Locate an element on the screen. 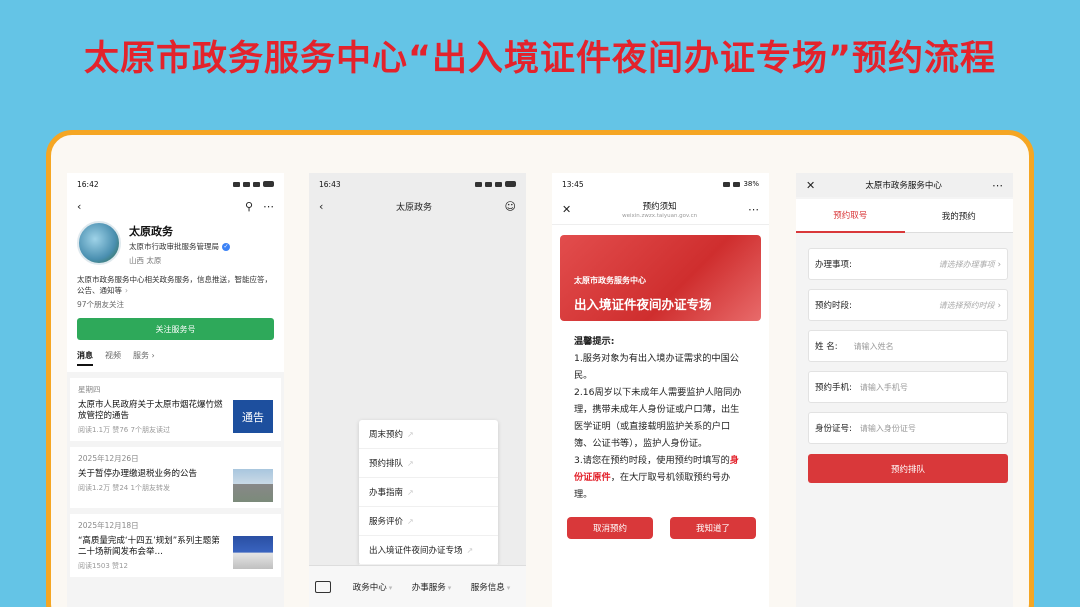 The height and width of the screenshot is (607, 1080). field-placeholder: 请输入身份证号 is located at coordinates (887, 428).